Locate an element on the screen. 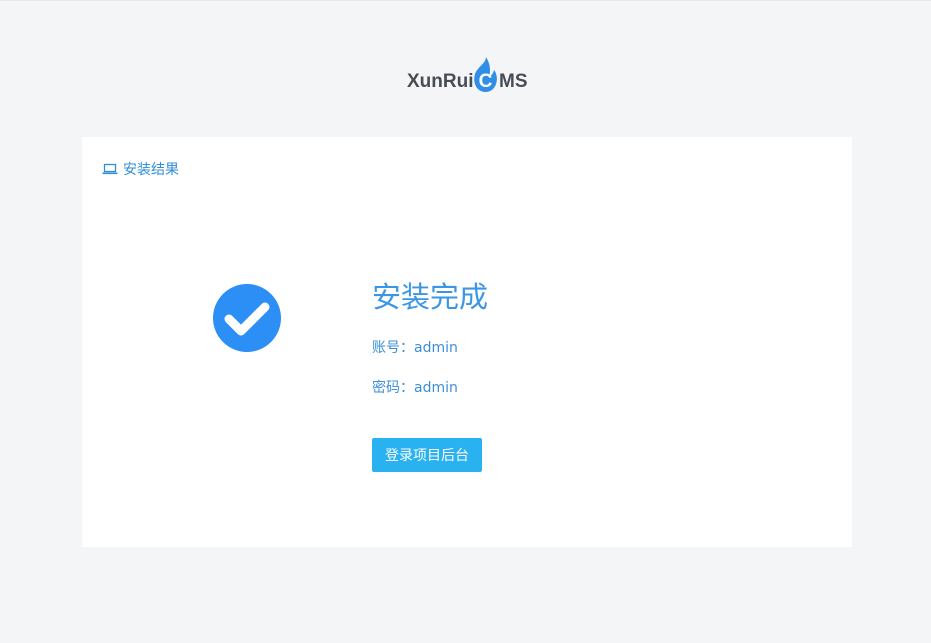 The image size is (931, 643). card-header: 安装结果 is located at coordinates (140, 169).